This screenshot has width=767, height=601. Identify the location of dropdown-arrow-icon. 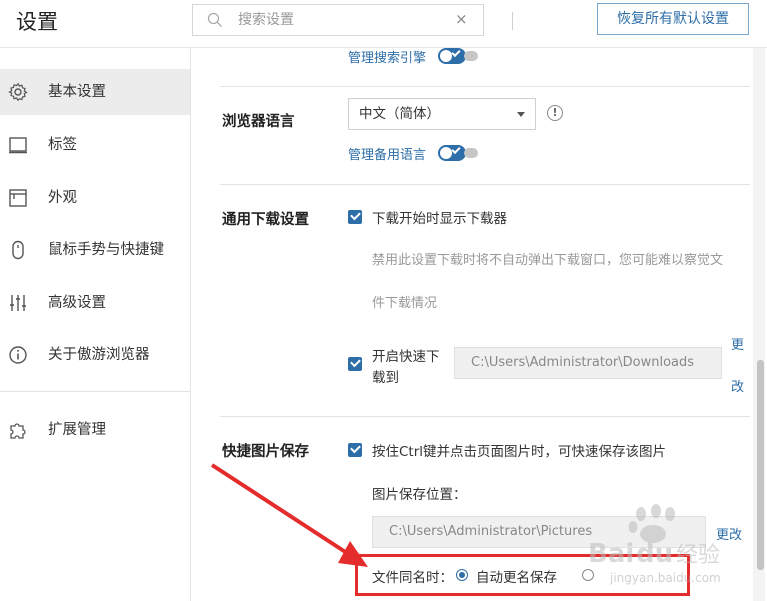
(521, 114).